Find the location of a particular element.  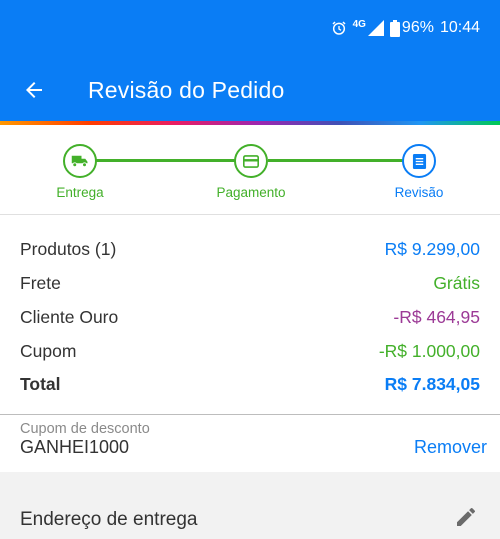

summary-label: Total is located at coordinates (40, 383).